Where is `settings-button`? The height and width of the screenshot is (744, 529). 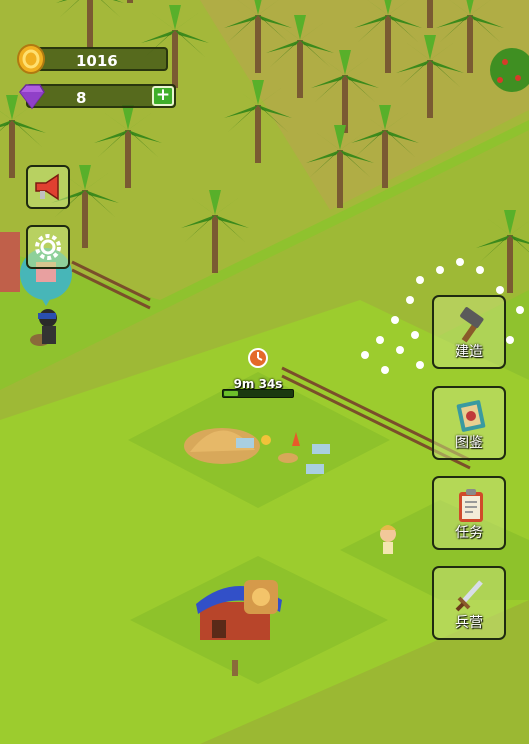 settings-button is located at coordinates (48, 247).